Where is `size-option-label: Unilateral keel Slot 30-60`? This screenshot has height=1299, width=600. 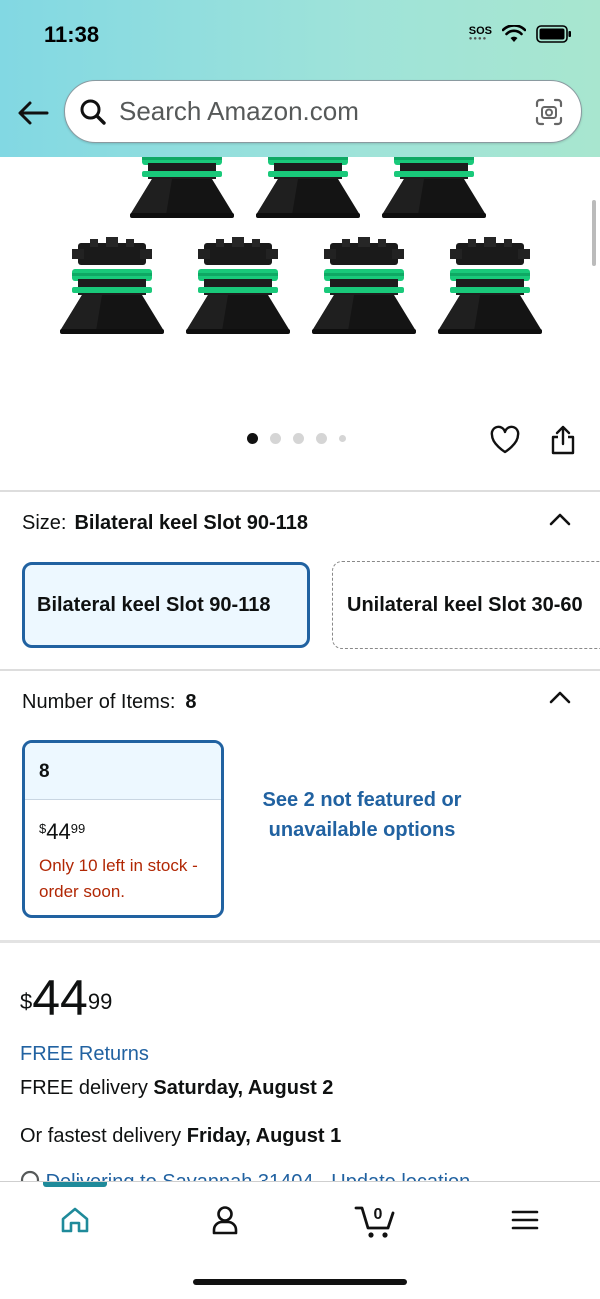 size-option-label: Unilateral keel Slot 30-60 is located at coordinates (465, 604).